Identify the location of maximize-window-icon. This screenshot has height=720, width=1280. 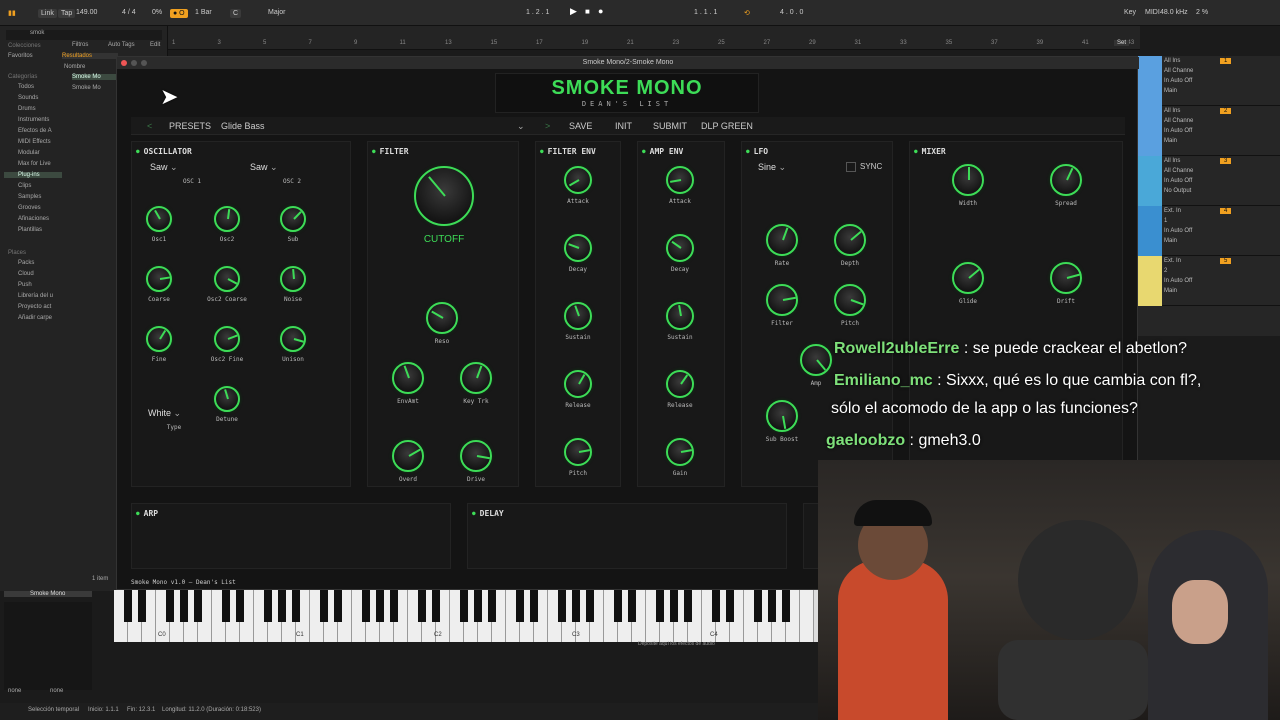
(144, 63).